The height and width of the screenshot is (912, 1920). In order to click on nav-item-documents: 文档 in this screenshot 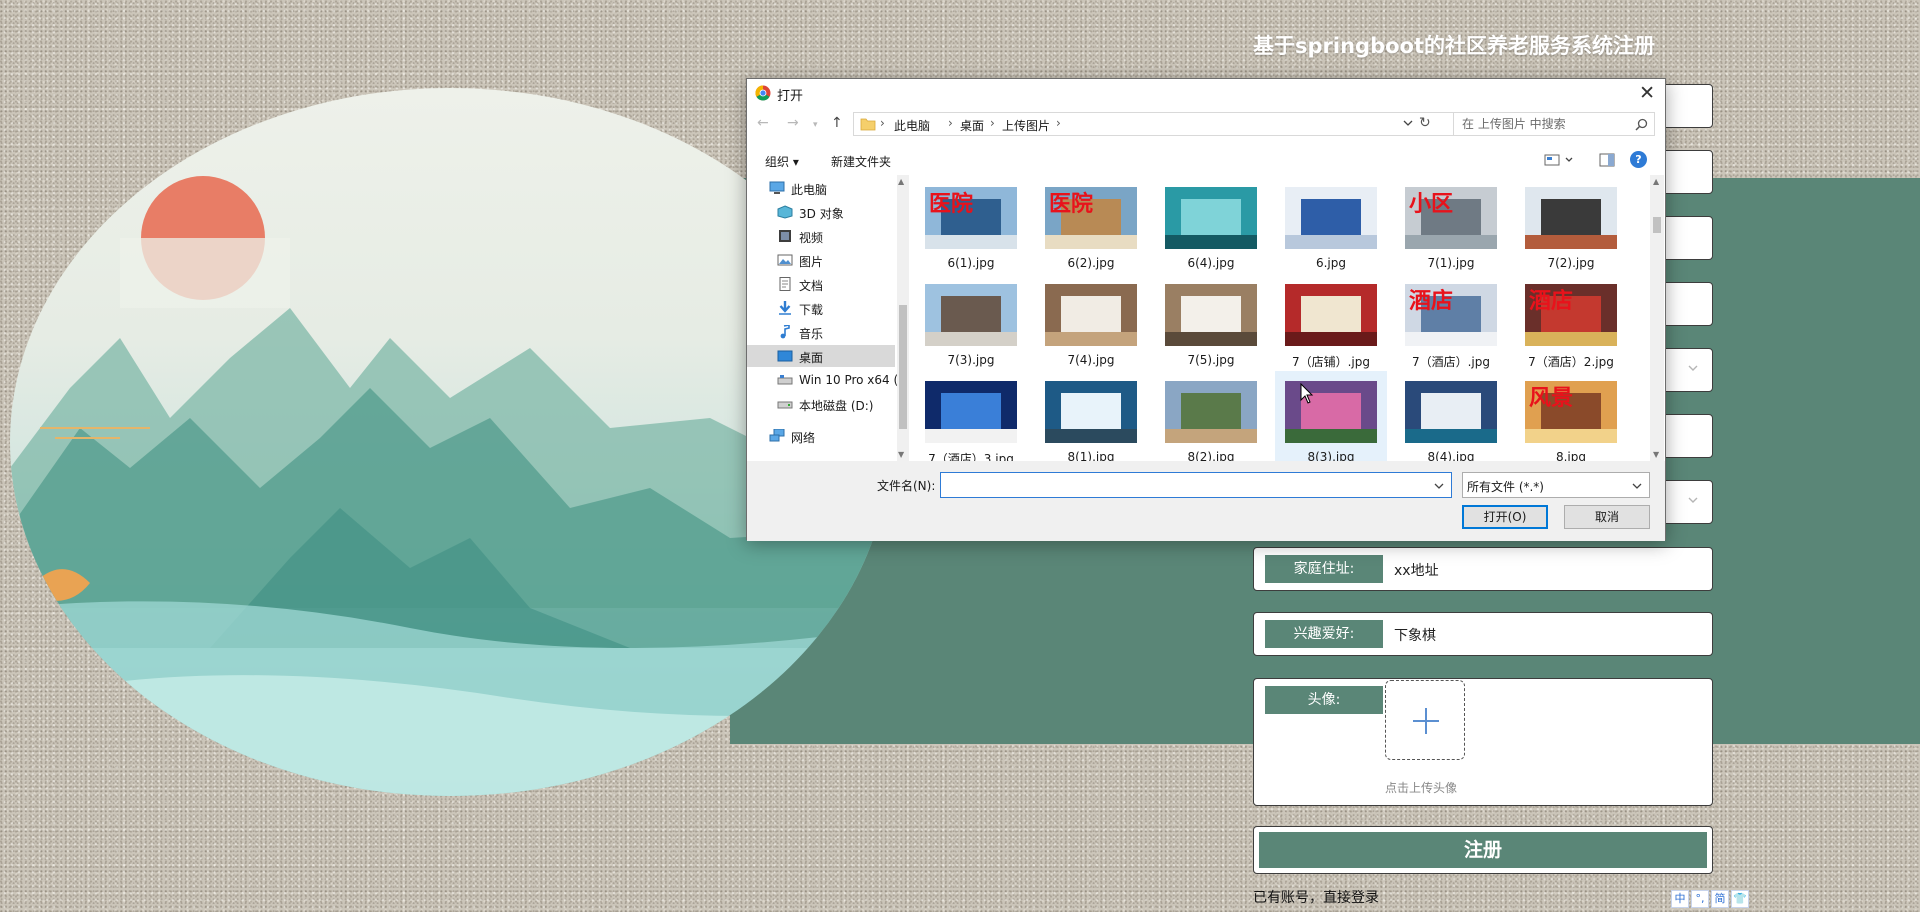, I will do `click(821, 284)`.